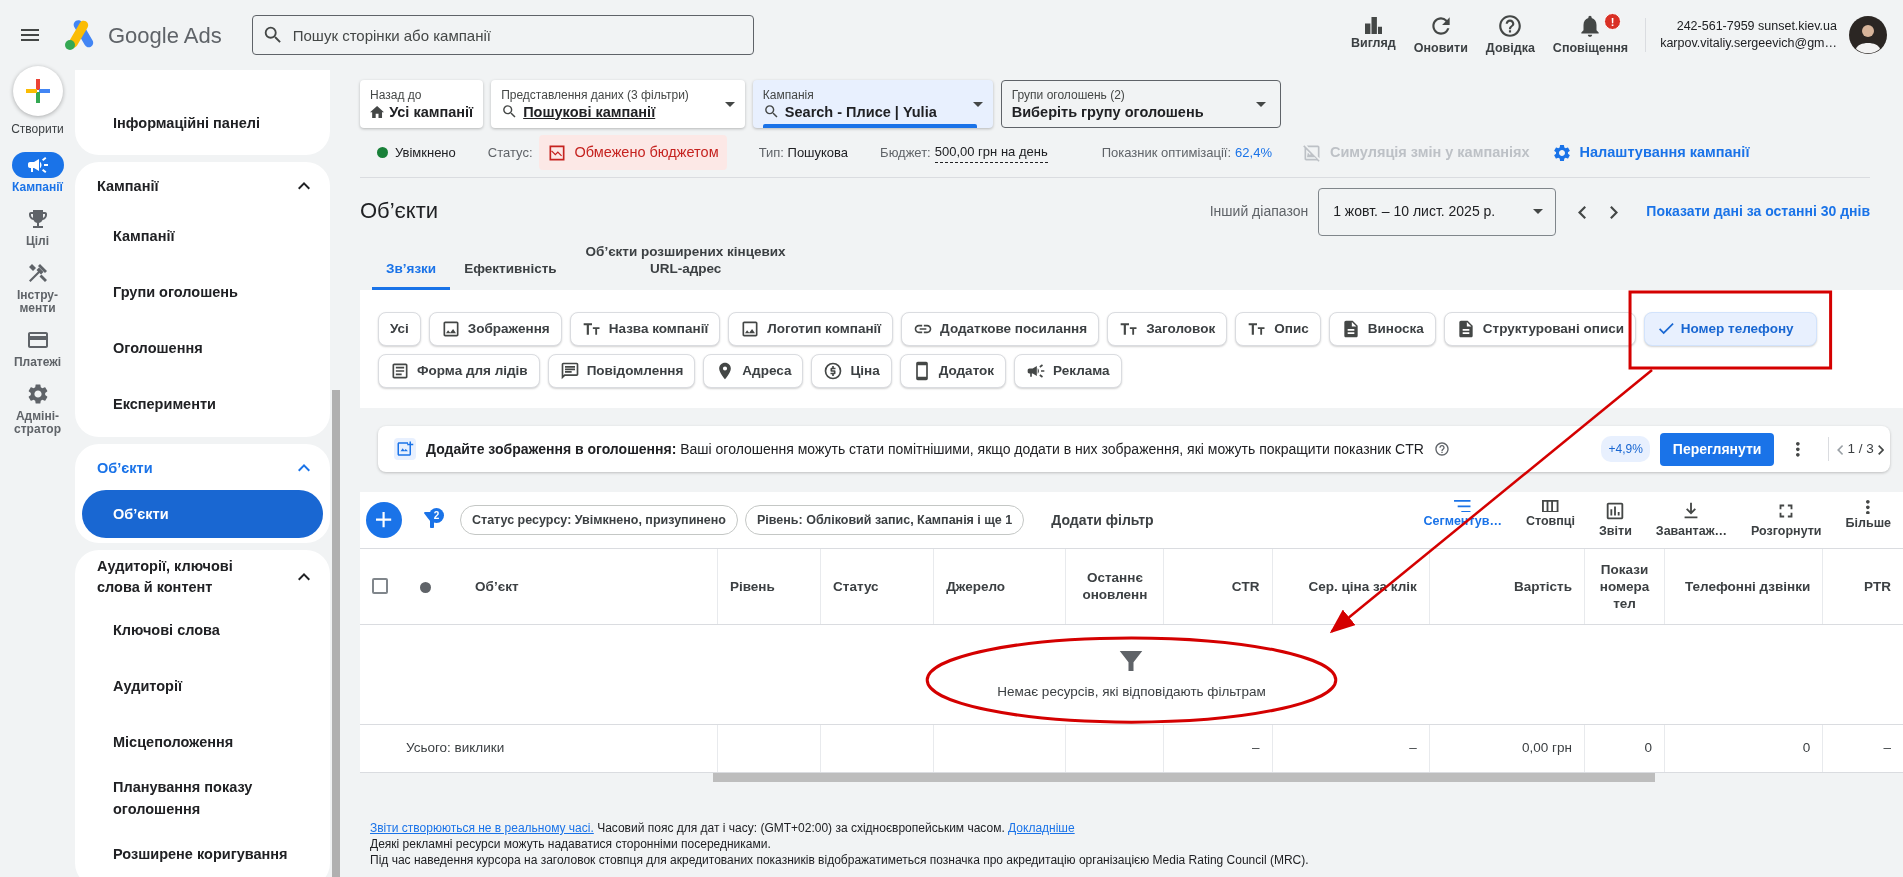 Image resolution: width=1903 pixels, height=877 pixels. What do you see at coordinates (432, 520) in the screenshot?
I see `filter-button: 2` at bounding box center [432, 520].